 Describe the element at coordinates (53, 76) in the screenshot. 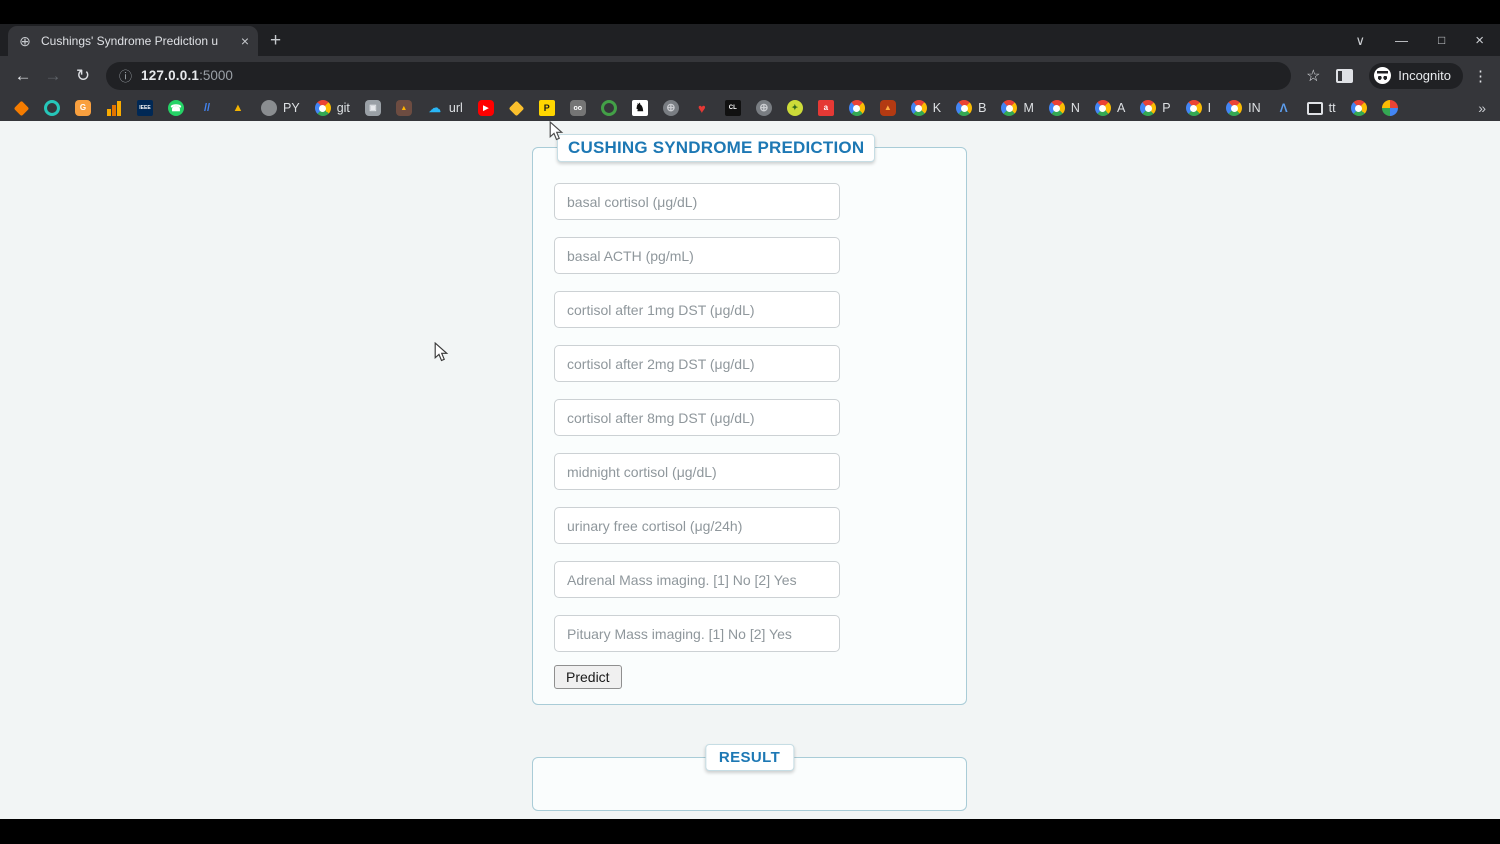

I see `forward-button: →` at that location.